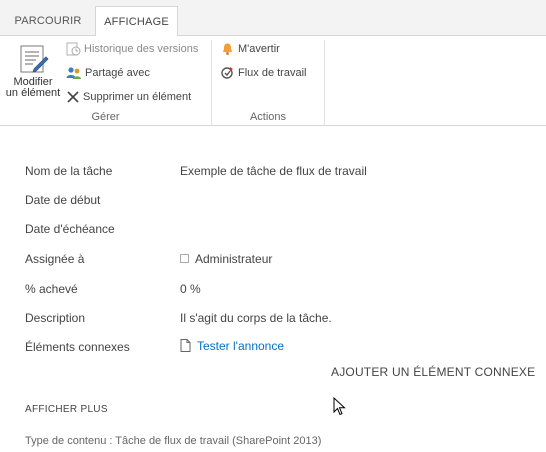  Describe the element at coordinates (70, 229) in the screenshot. I see `field-label-due-date: Date d'échéance` at that location.